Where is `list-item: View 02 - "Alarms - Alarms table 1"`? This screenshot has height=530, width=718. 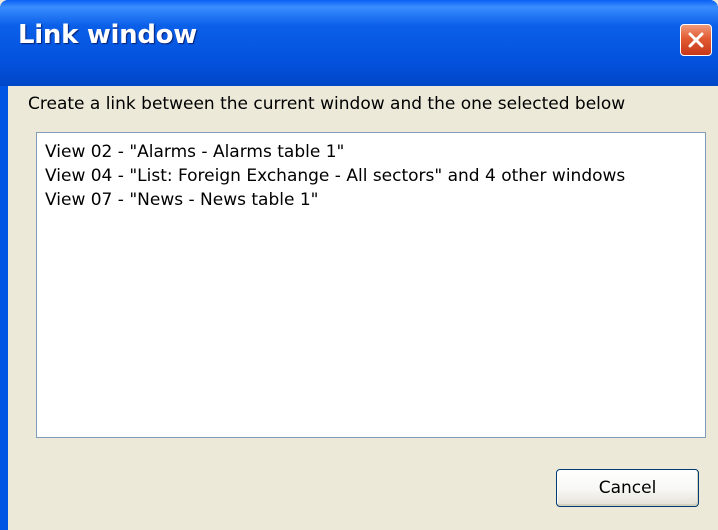 list-item: View 02 - "Alarms - Alarms table 1" is located at coordinates (194, 152).